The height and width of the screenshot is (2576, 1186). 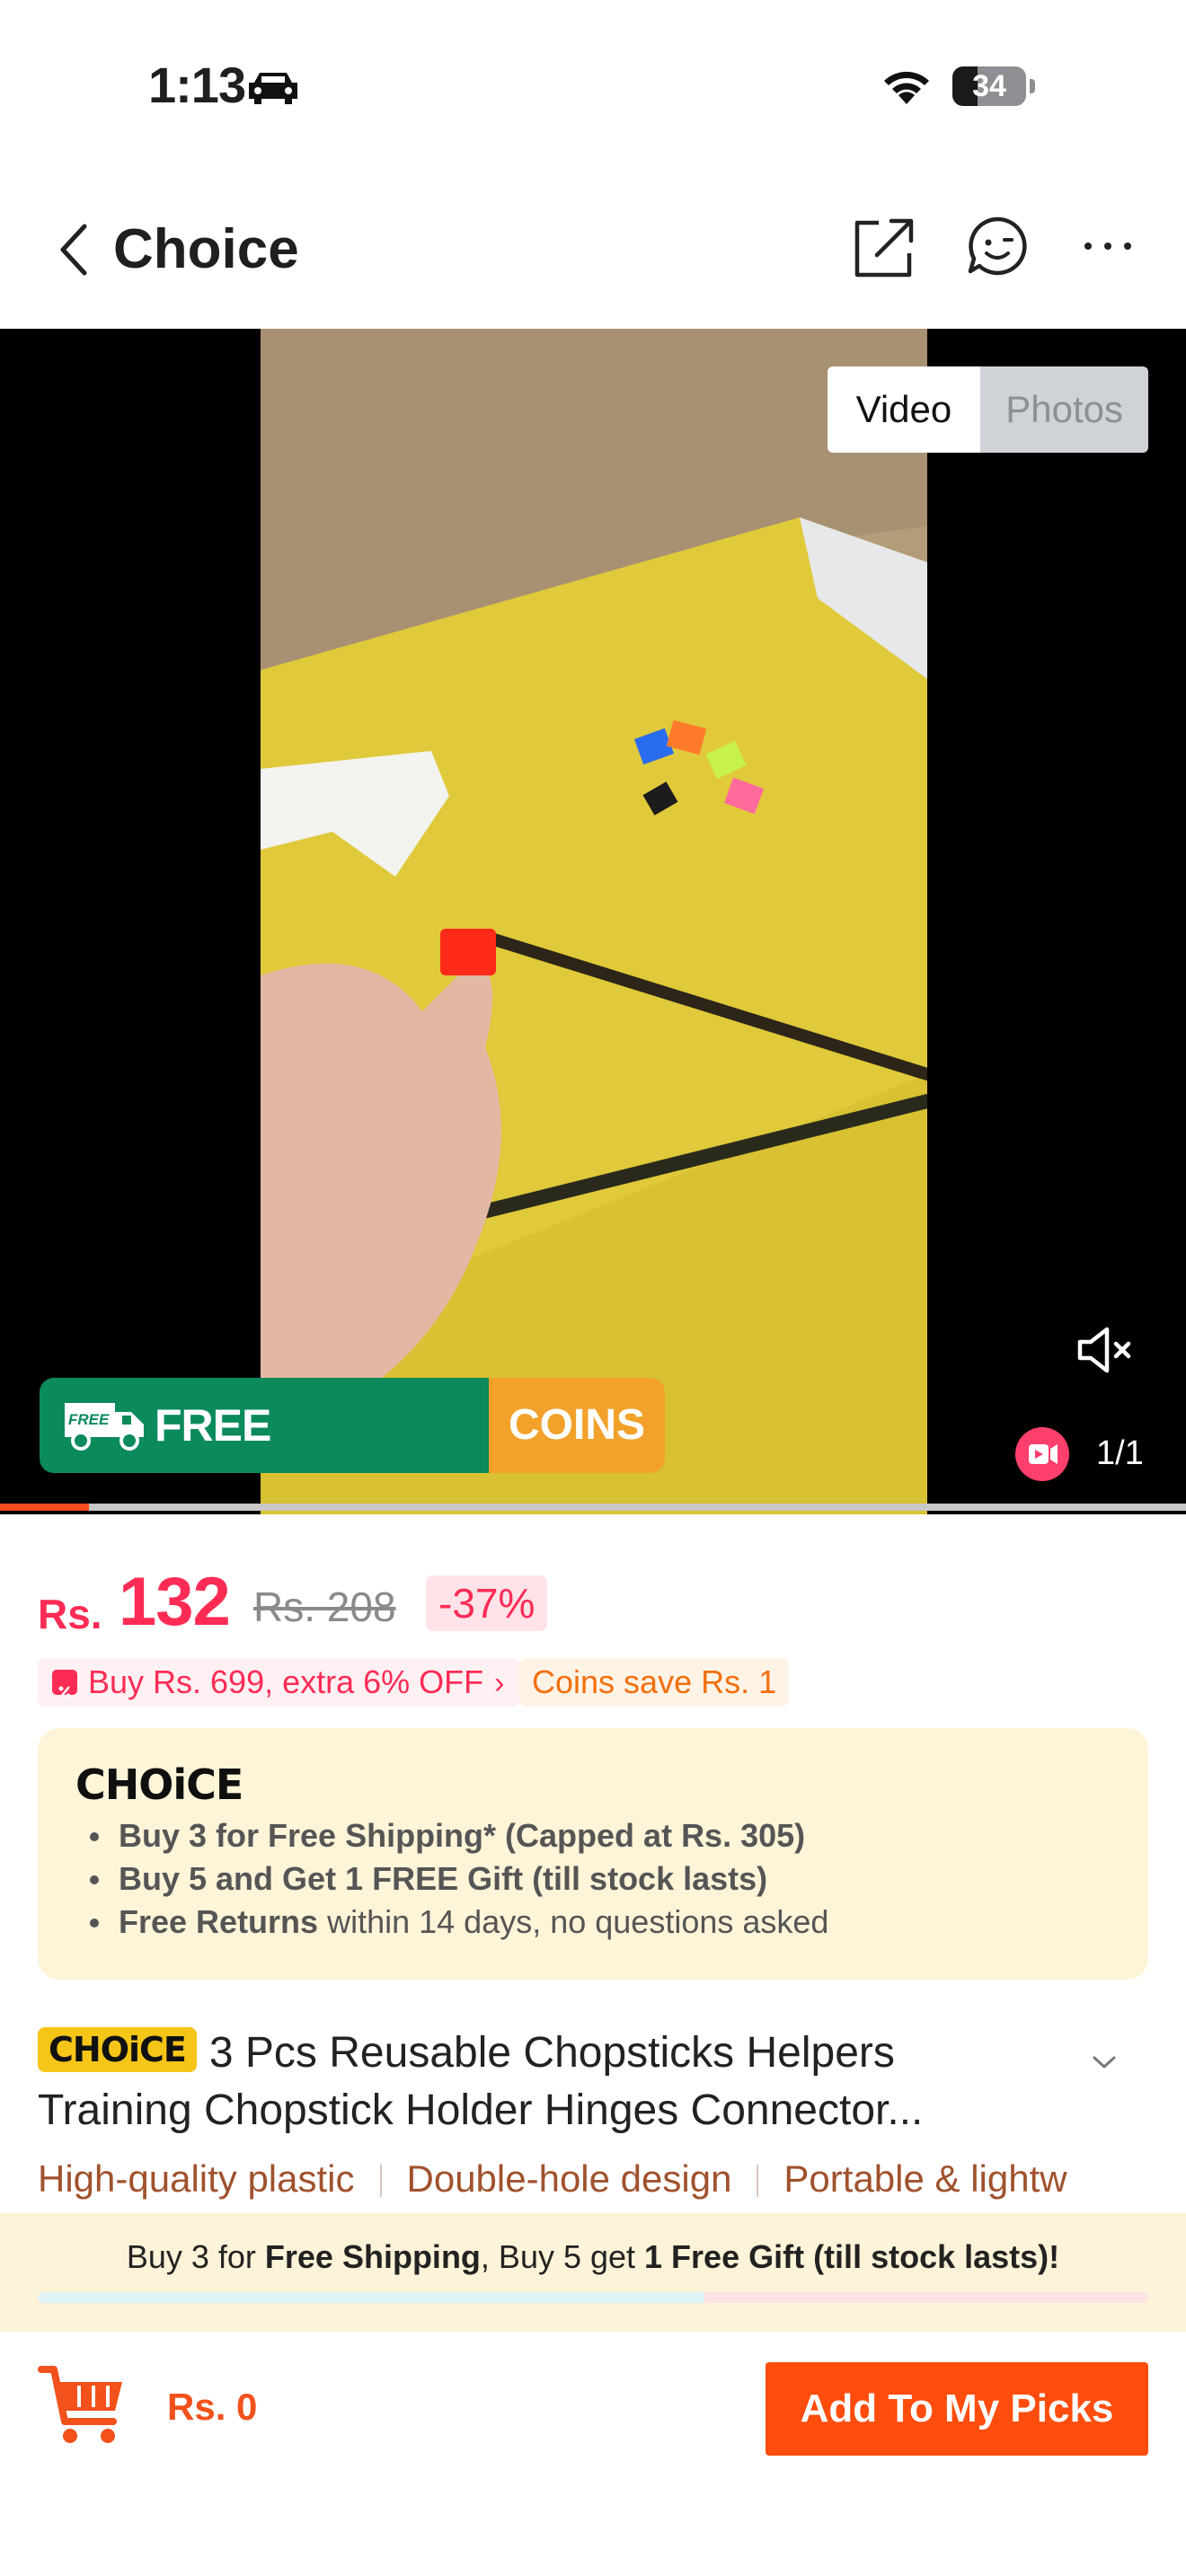 I want to click on mute-icon, so click(x=1105, y=1350).